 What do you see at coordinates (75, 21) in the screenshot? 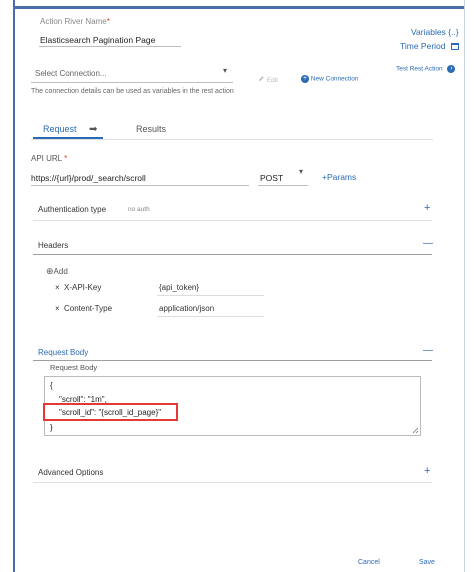
I see `river-name-label: Action River Name*` at bounding box center [75, 21].